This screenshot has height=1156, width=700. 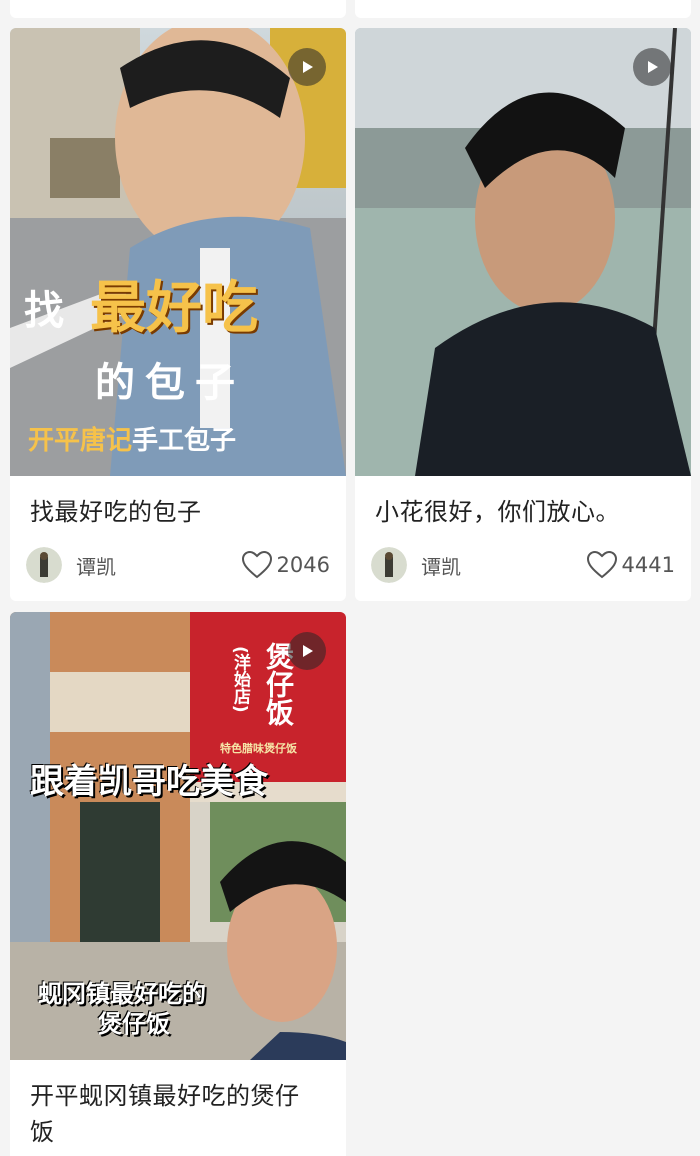 I want to click on overlay-text-line3: 开平唐记手工包子, so click(x=132, y=438).